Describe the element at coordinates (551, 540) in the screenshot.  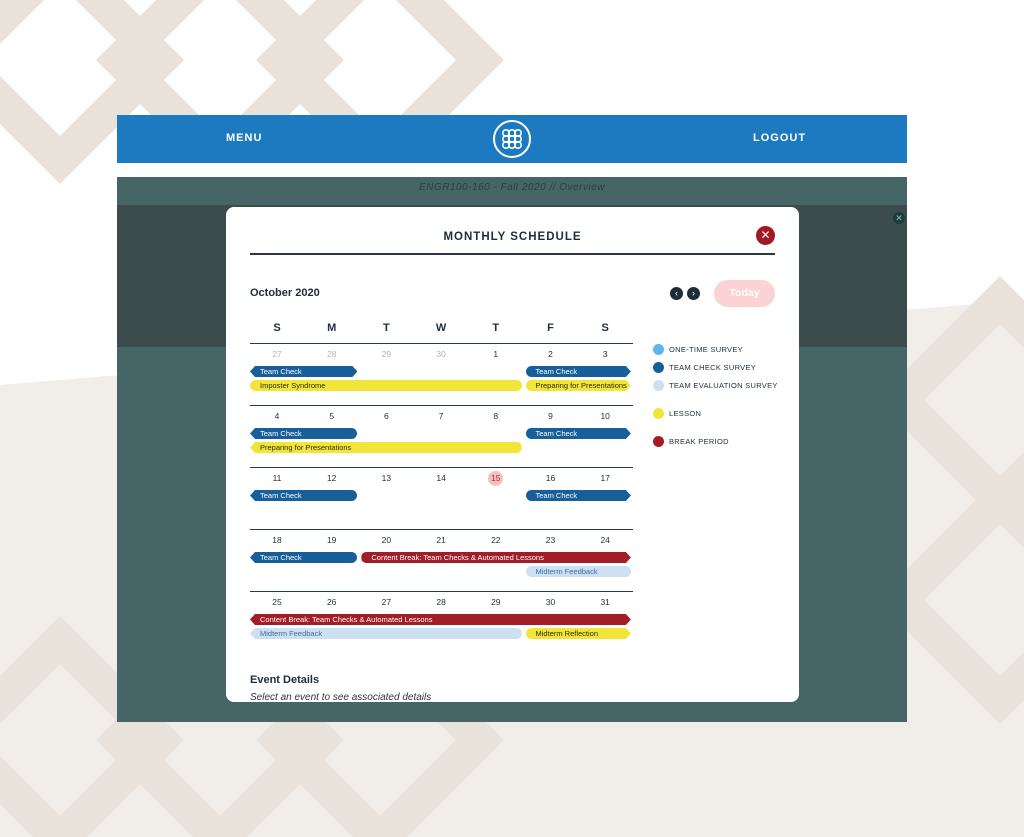
I see `day-cell: 23` at that location.